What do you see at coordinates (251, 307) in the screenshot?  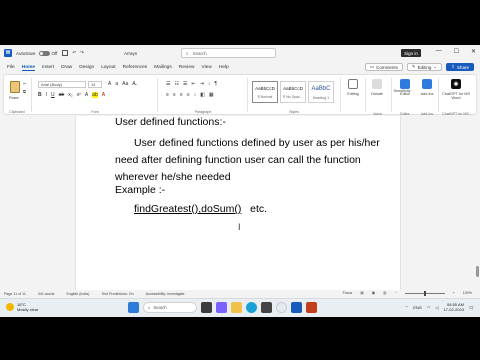 I see `edge-icon` at bounding box center [251, 307].